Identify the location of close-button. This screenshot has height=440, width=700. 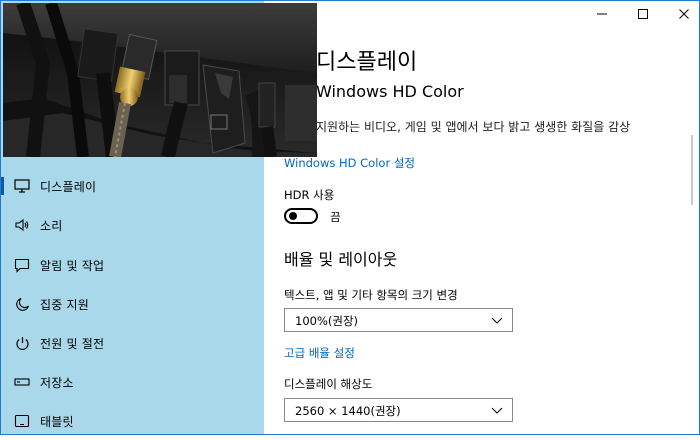
(684, 14).